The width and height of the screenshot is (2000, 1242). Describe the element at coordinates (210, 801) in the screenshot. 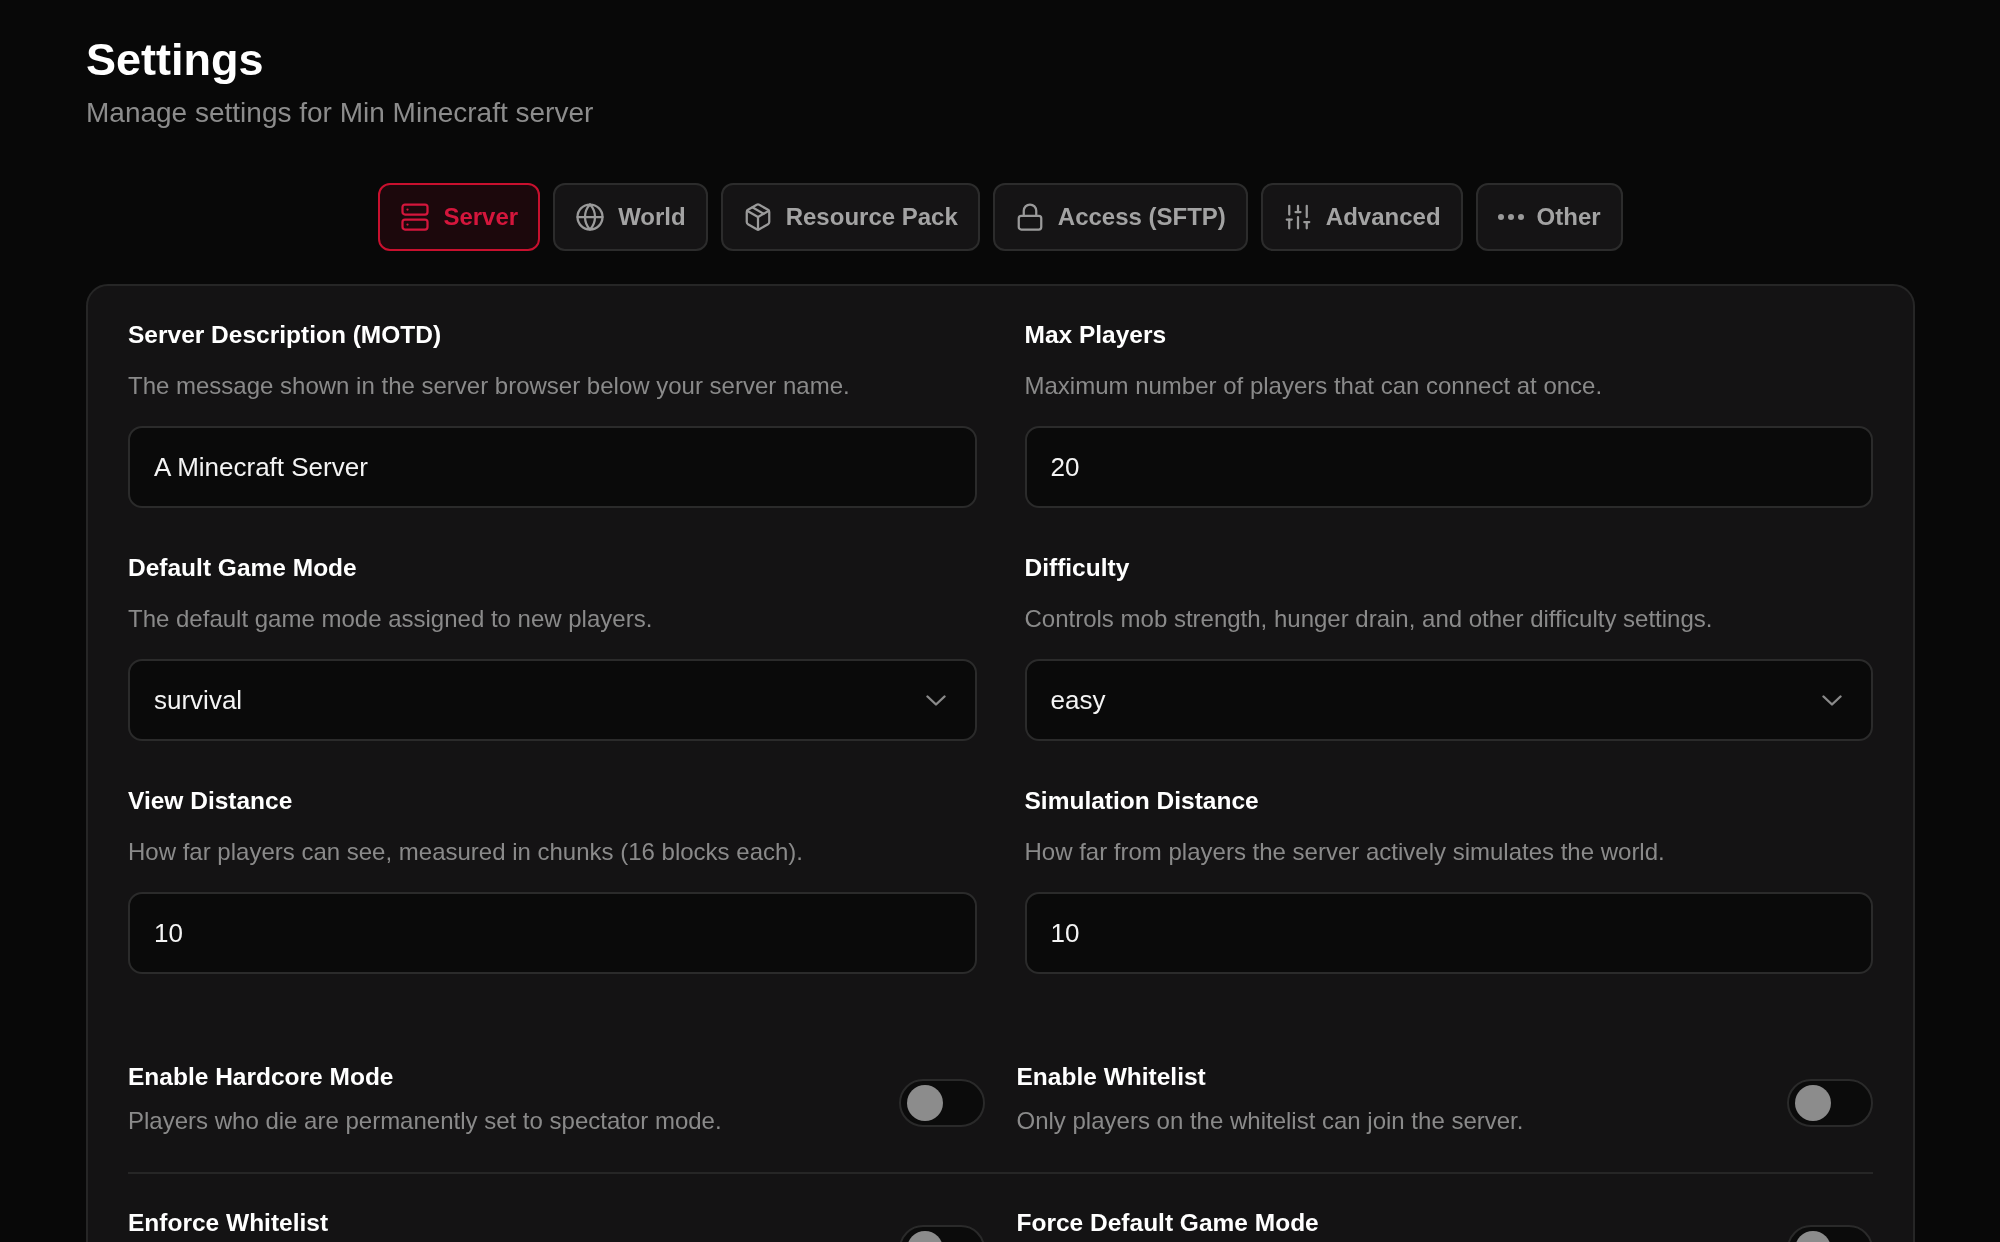

I see `field-label: View Distance` at that location.